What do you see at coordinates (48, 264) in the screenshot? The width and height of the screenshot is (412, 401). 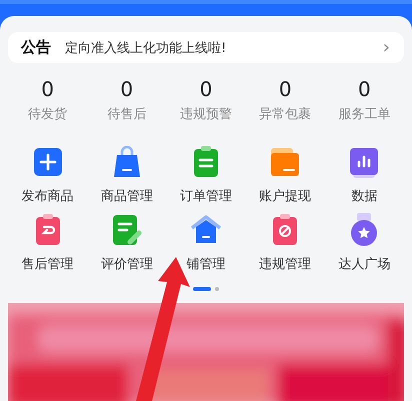 I see `shortcut-label: 售后管理` at bounding box center [48, 264].